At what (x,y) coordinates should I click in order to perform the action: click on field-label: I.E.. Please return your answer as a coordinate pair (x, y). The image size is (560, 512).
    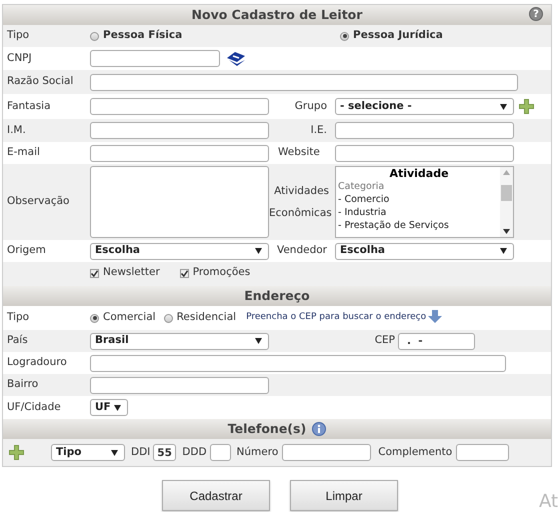
    Looking at the image, I should click on (319, 130).